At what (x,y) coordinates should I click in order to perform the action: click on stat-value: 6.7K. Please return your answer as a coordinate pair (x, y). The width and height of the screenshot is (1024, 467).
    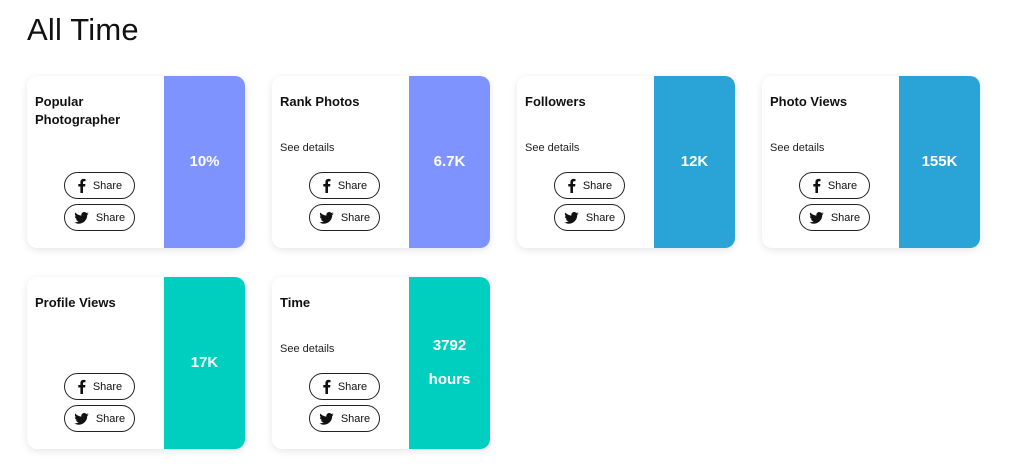
    Looking at the image, I should click on (449, 161).